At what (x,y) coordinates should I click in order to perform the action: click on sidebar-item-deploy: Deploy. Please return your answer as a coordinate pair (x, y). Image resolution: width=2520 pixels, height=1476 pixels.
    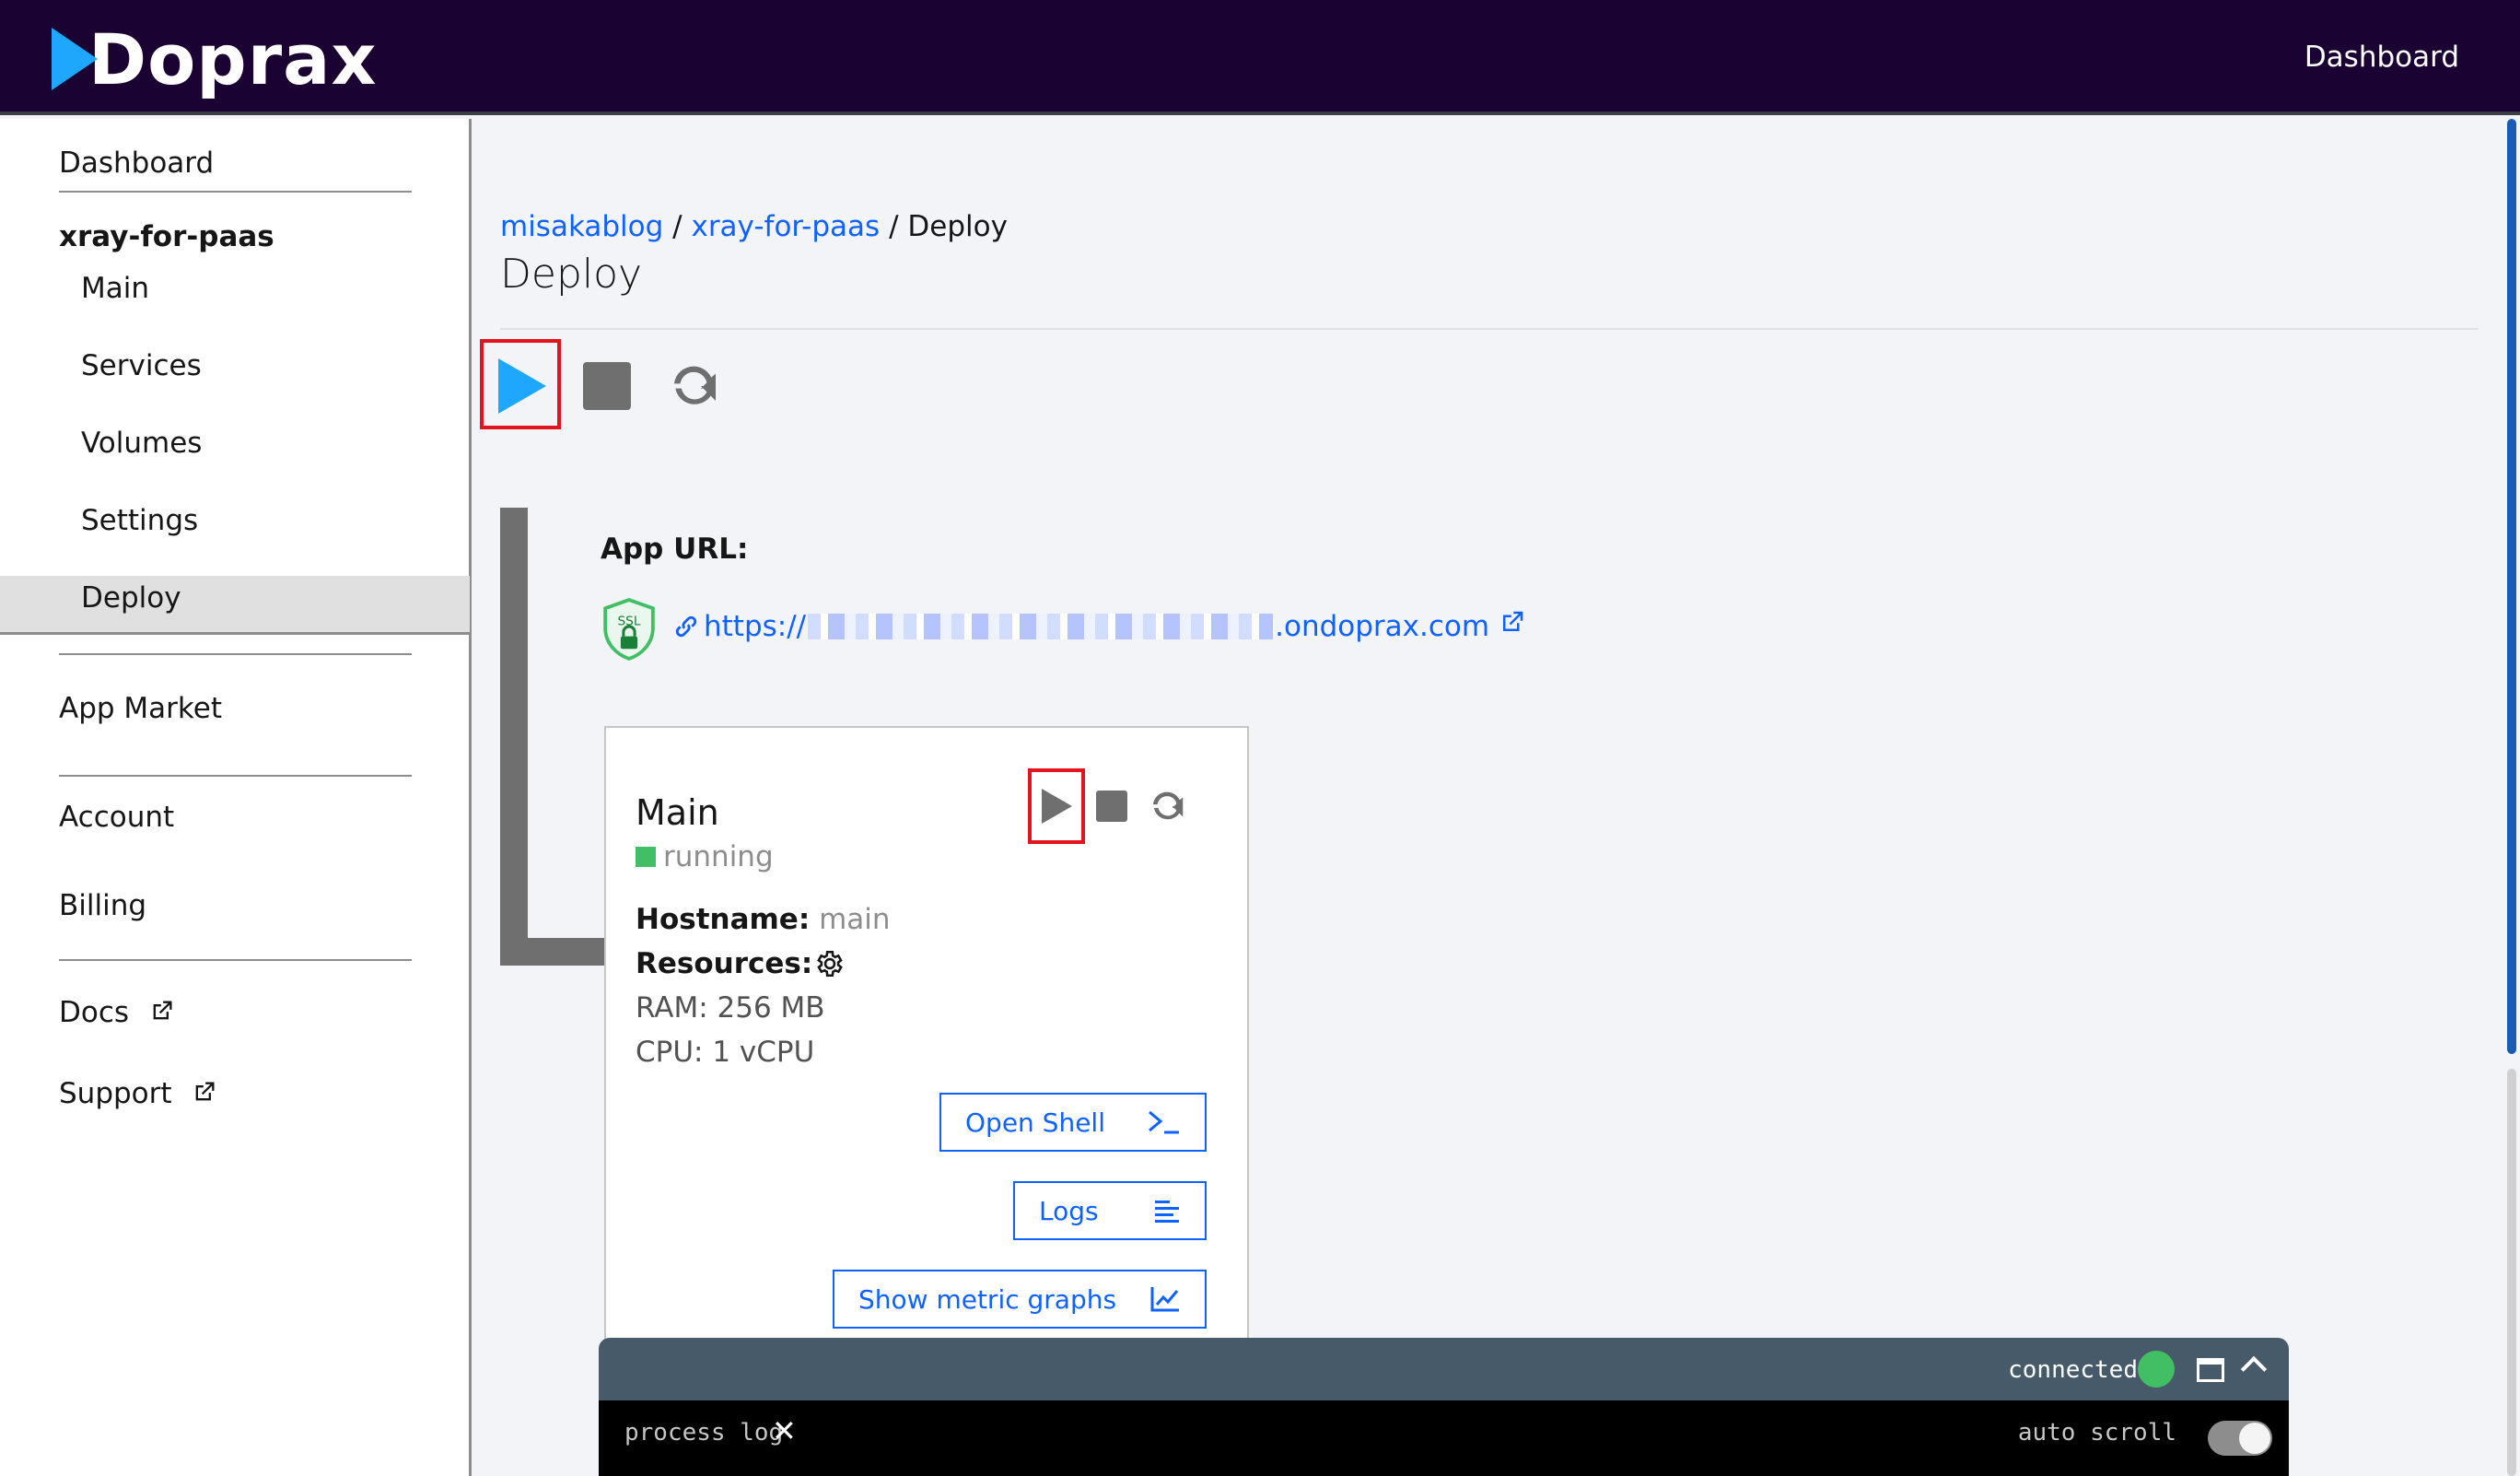
    Looking at the image, I should click on (131, 598).